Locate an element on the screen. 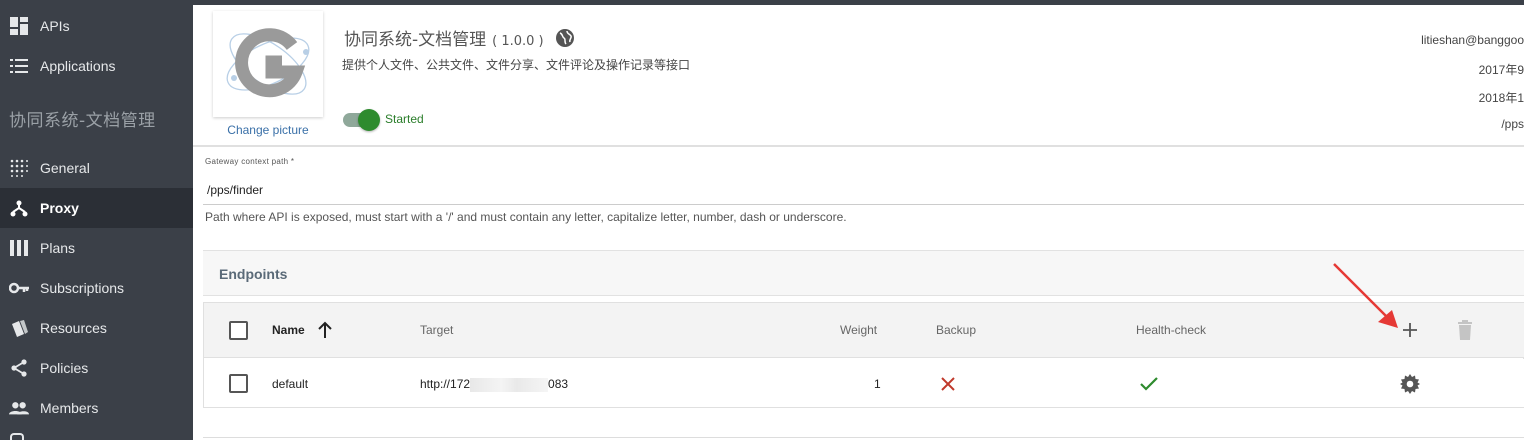 The width and height of the screenshot is (1524, 440). sidebar-item-policies: Policies is located at coordinates (96, 368).